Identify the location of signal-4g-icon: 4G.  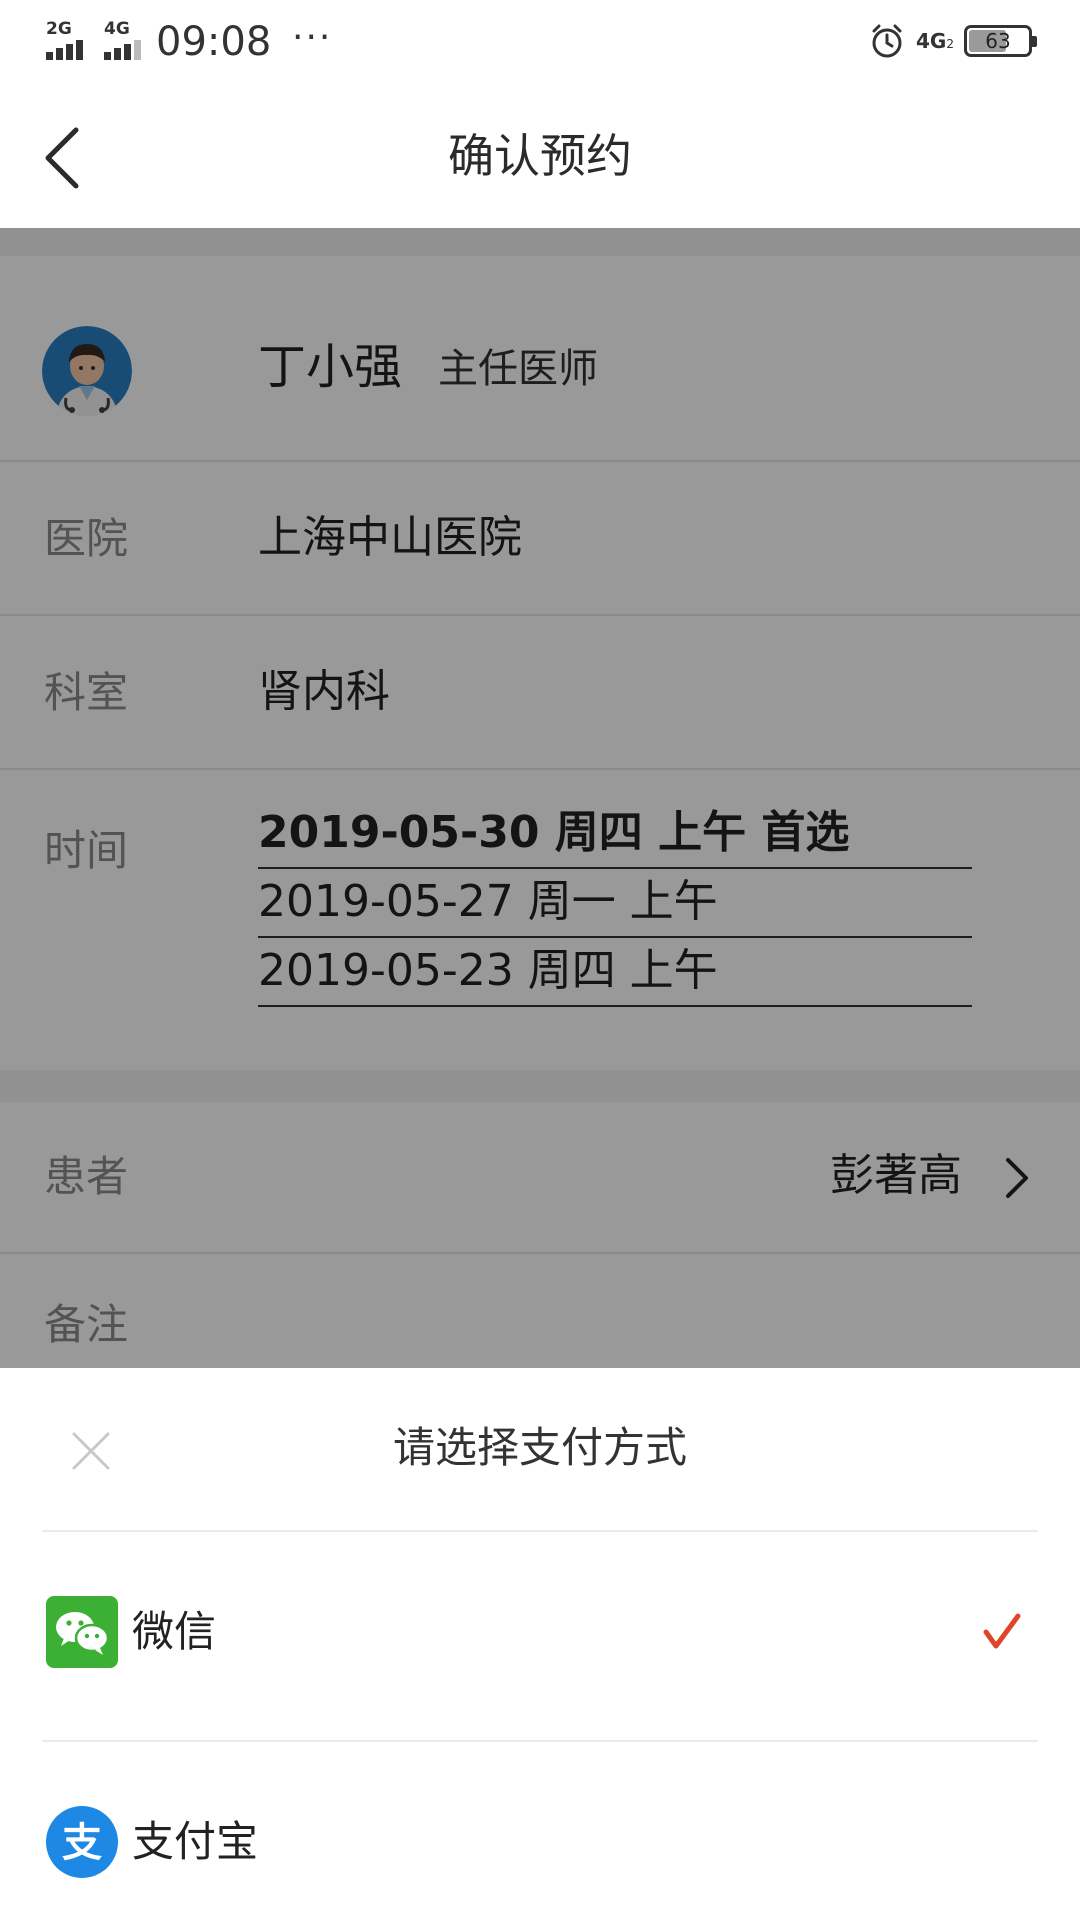
(126, 40).